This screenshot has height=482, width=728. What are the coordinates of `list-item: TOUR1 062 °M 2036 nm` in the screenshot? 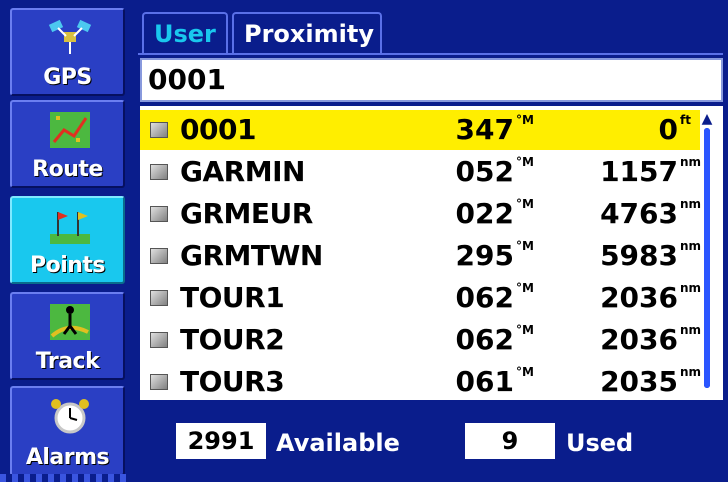 It's located at (421, 298).